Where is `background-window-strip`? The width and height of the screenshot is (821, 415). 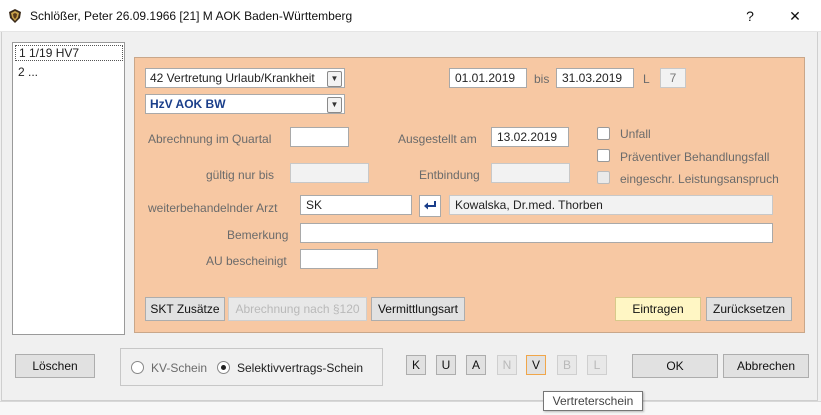 background-window-strip is located at coordinates (410, 408).